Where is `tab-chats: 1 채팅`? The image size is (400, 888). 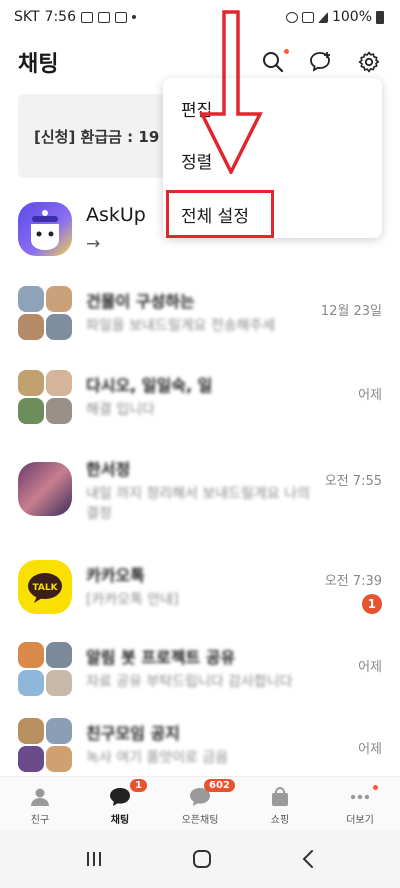 tab-chats: 1 채팅 is located at coordinates (120, 803).